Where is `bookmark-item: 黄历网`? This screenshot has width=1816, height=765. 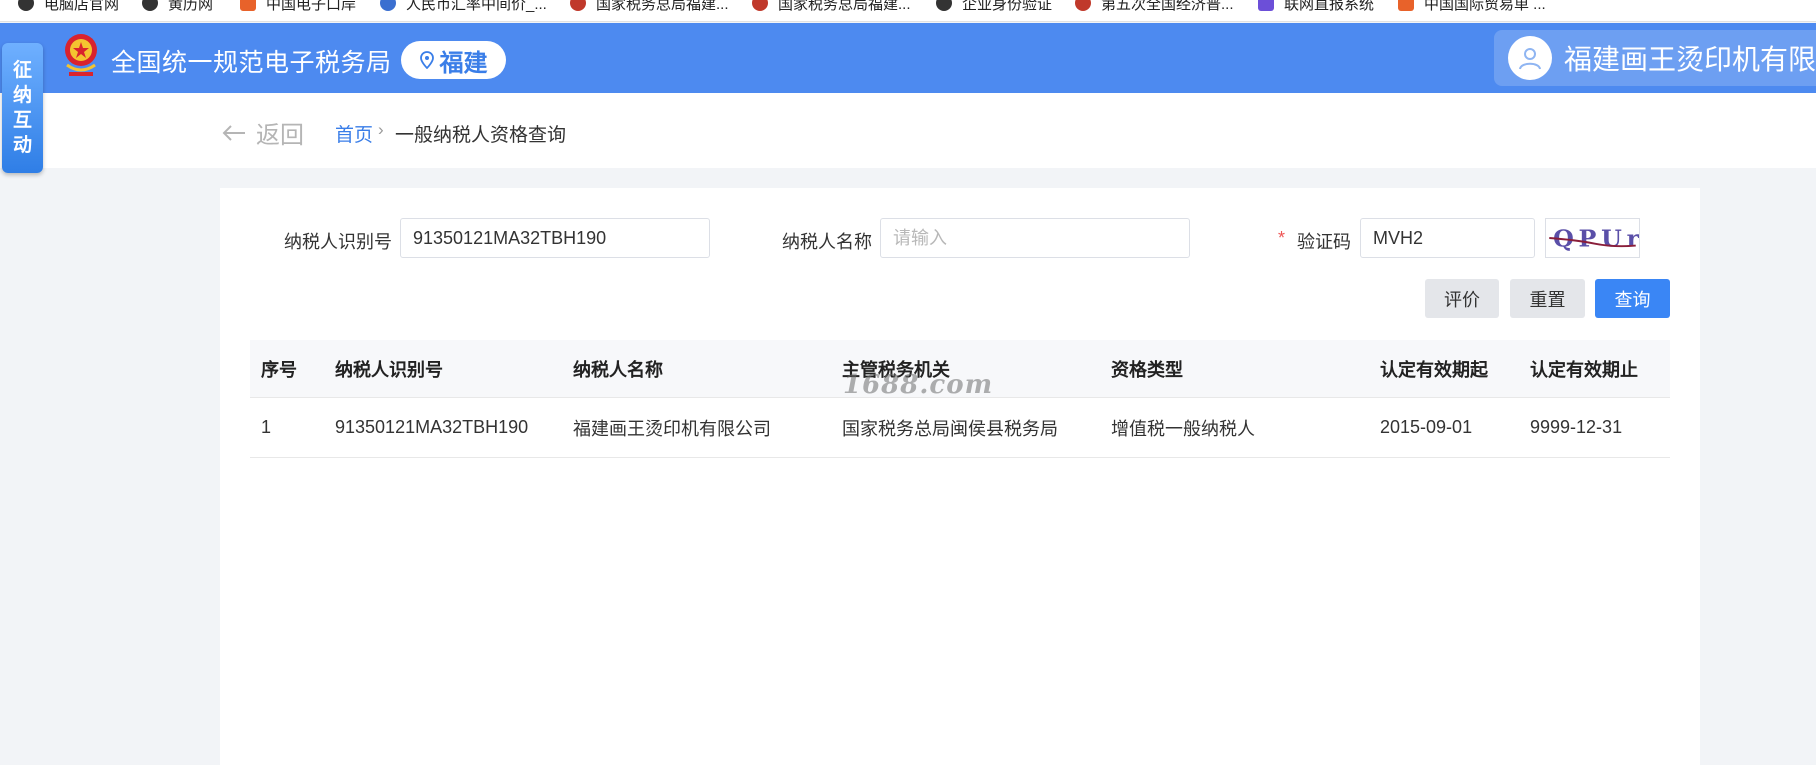 bookmark-item: 黄历网 is located at coordinates (177, 7).